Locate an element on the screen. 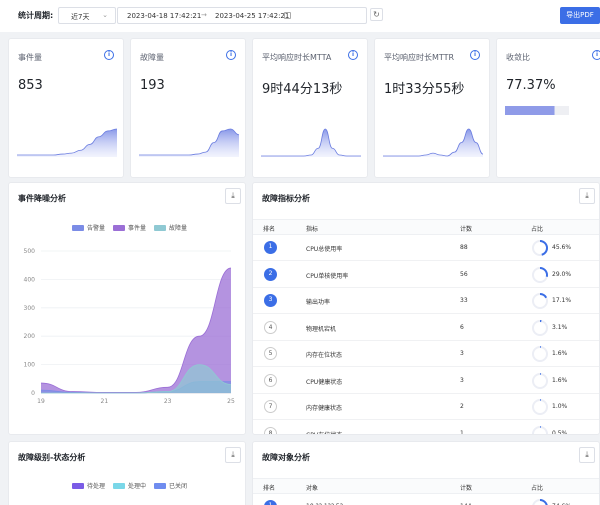  kpi-card: 平均响应时长MTTRi1时33分55秒周期对比▲ 5,635 is located at coordinates (432, 121).